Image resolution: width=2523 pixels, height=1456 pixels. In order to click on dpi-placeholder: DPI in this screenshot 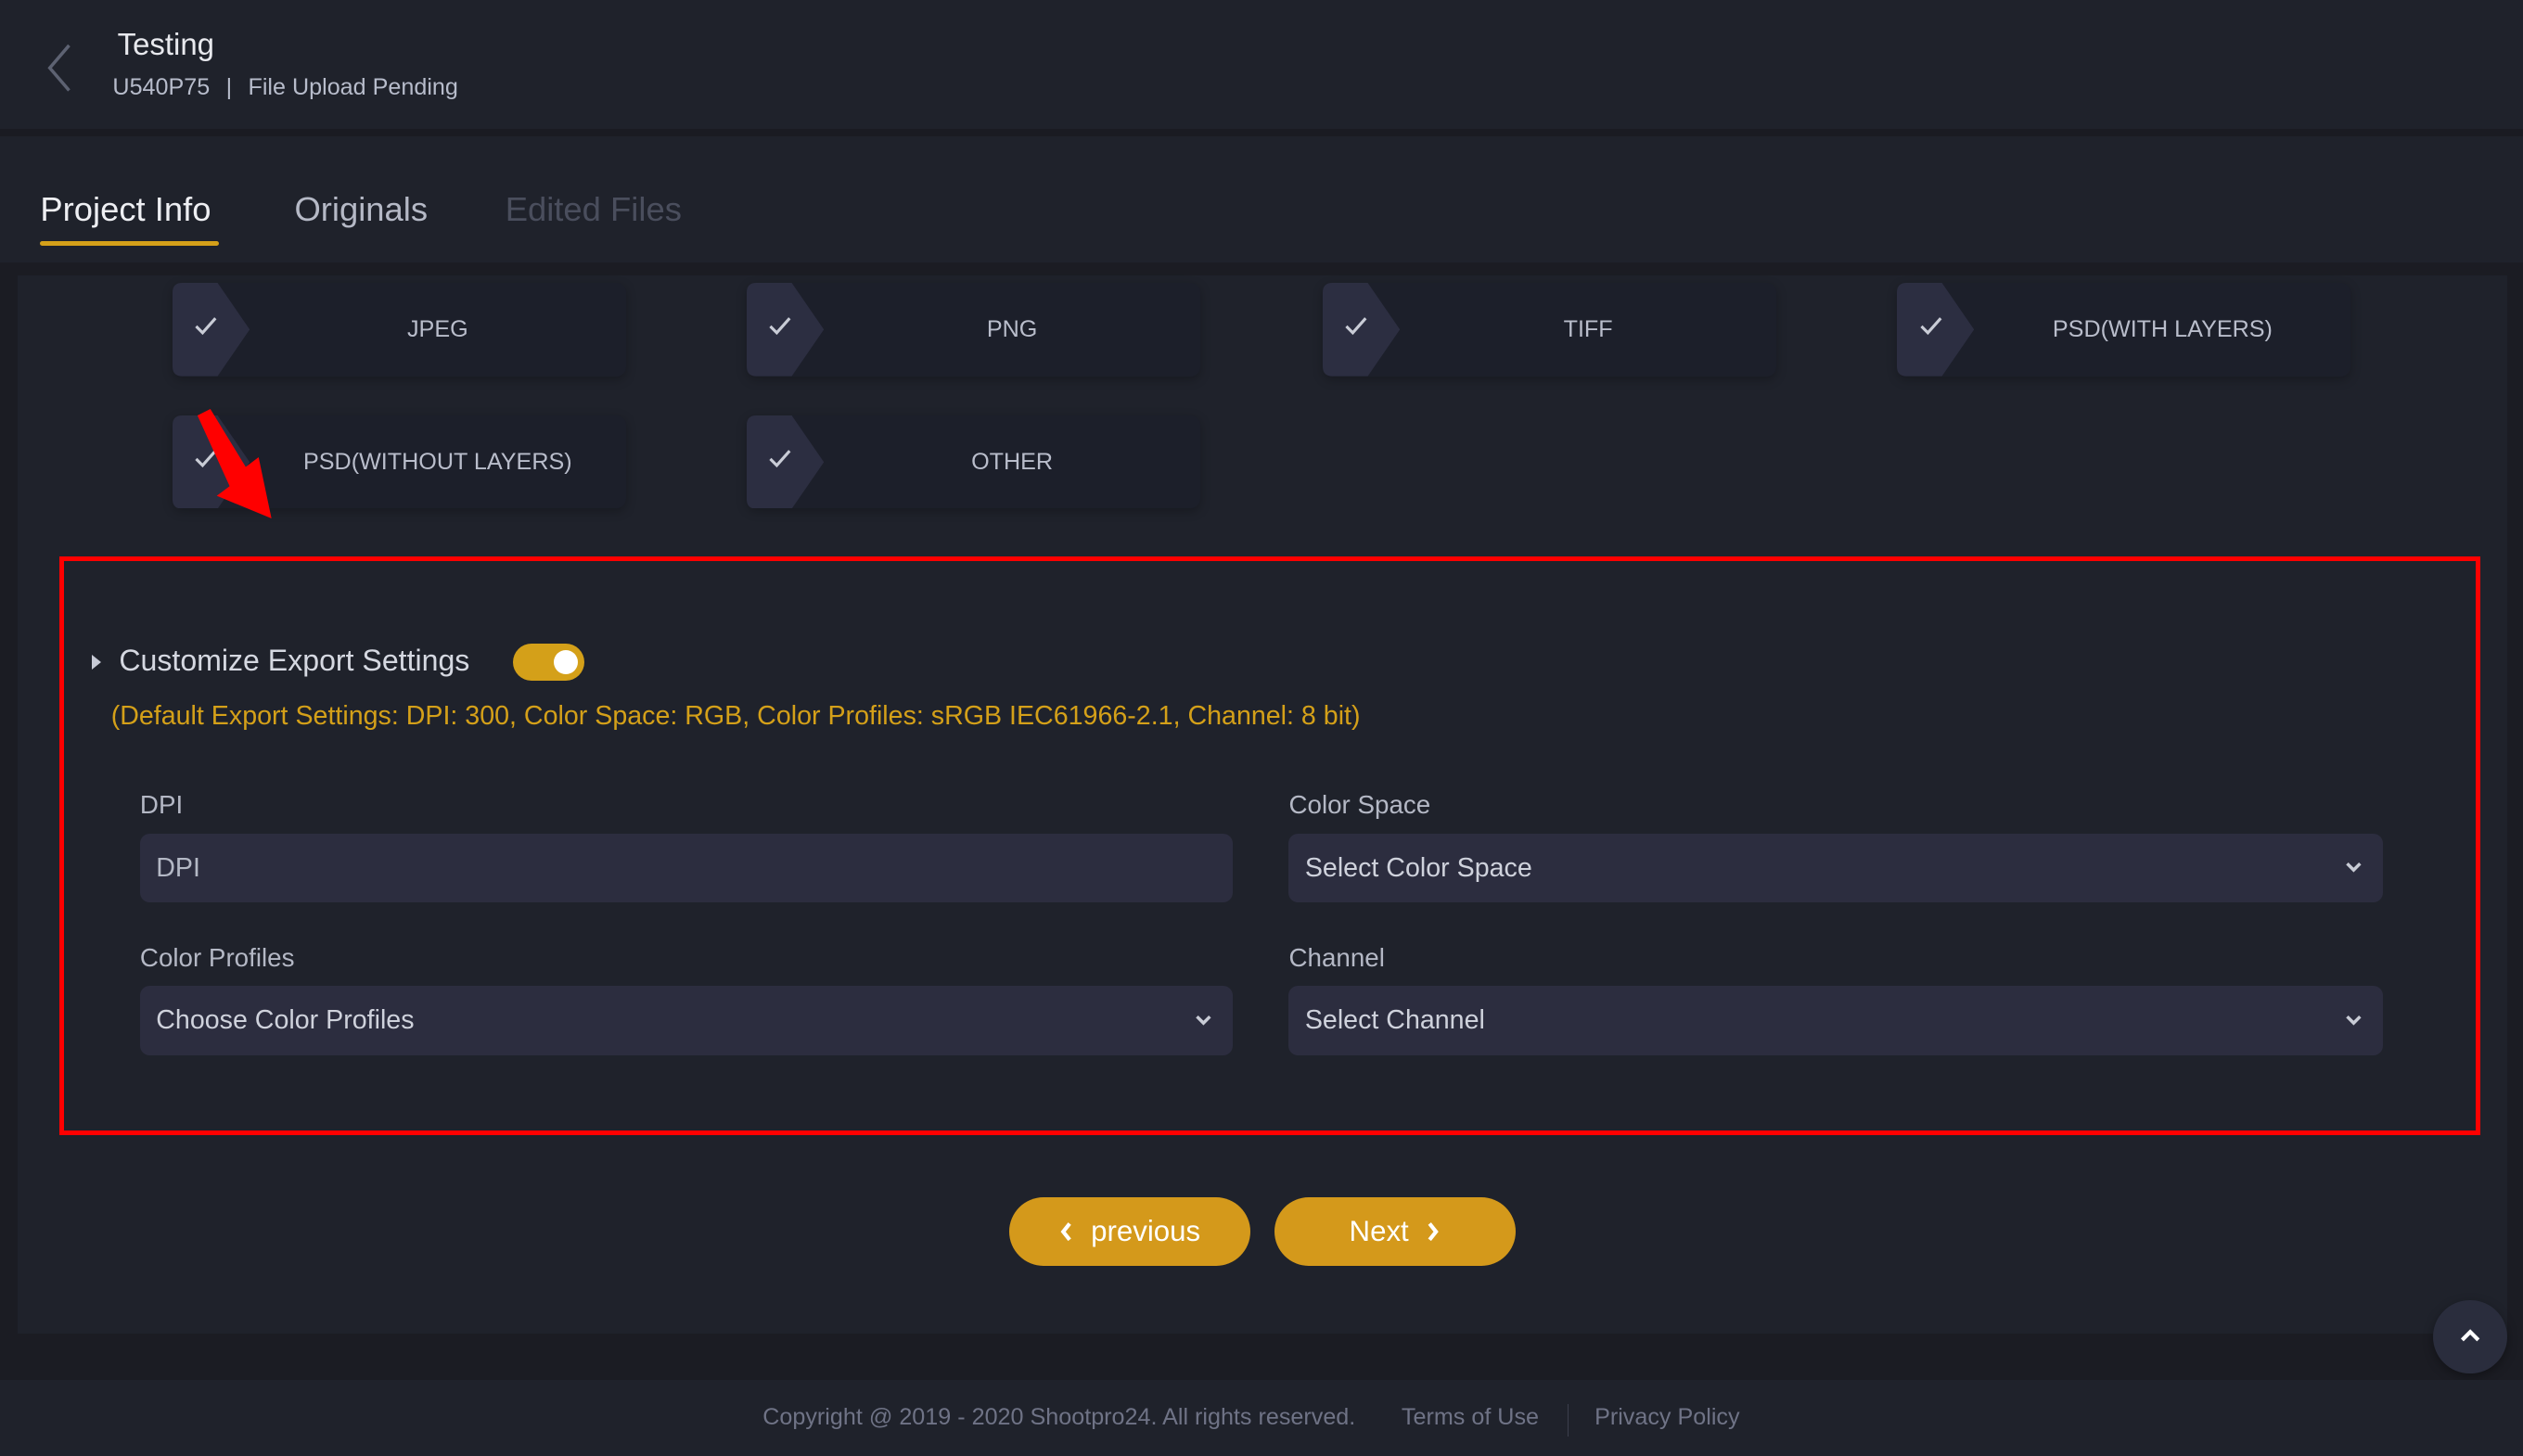, I will do `click(178, 867)`.